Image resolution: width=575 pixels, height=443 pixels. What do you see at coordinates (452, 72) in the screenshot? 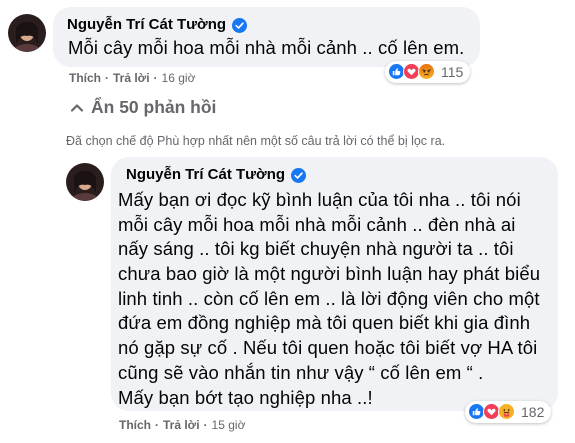
I see `reaction-count: 115` at bounding box center [452, 72].